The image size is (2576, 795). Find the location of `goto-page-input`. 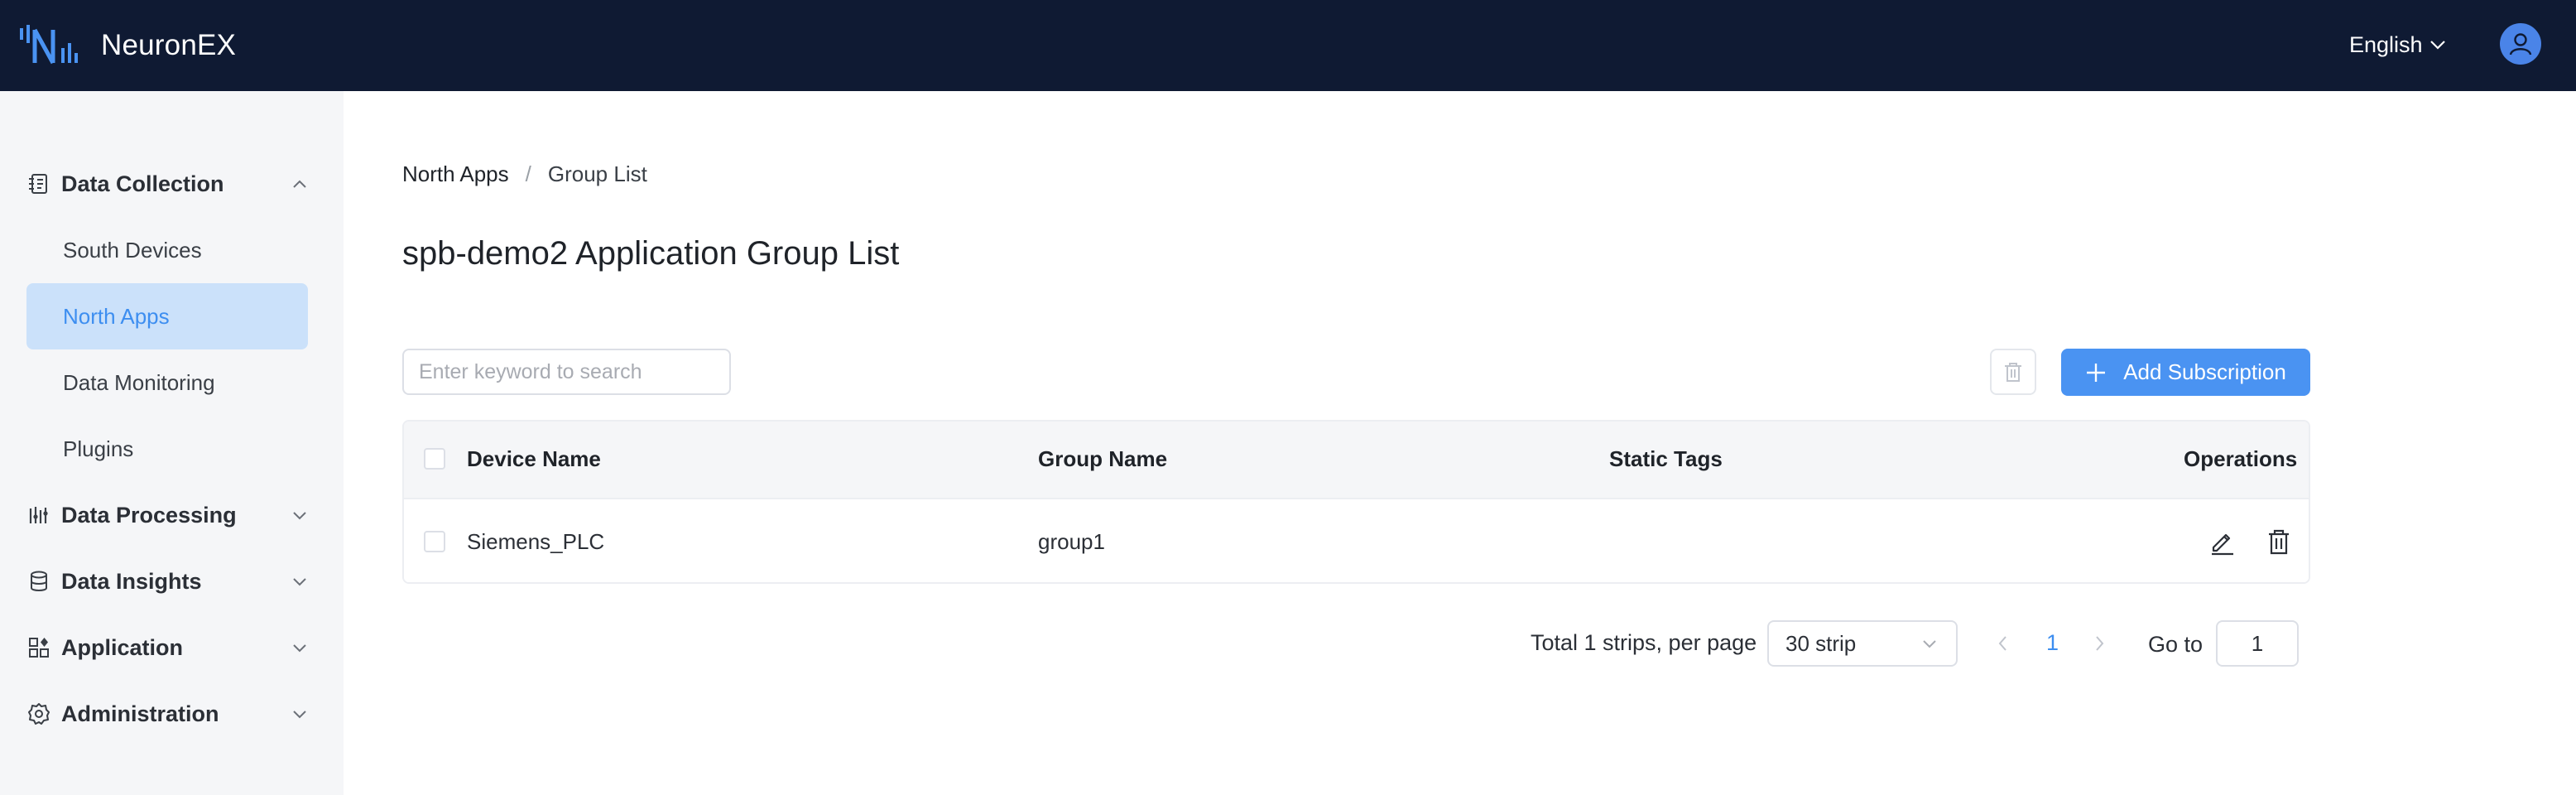

goto-page-input is located at coordinates (2257, 643).